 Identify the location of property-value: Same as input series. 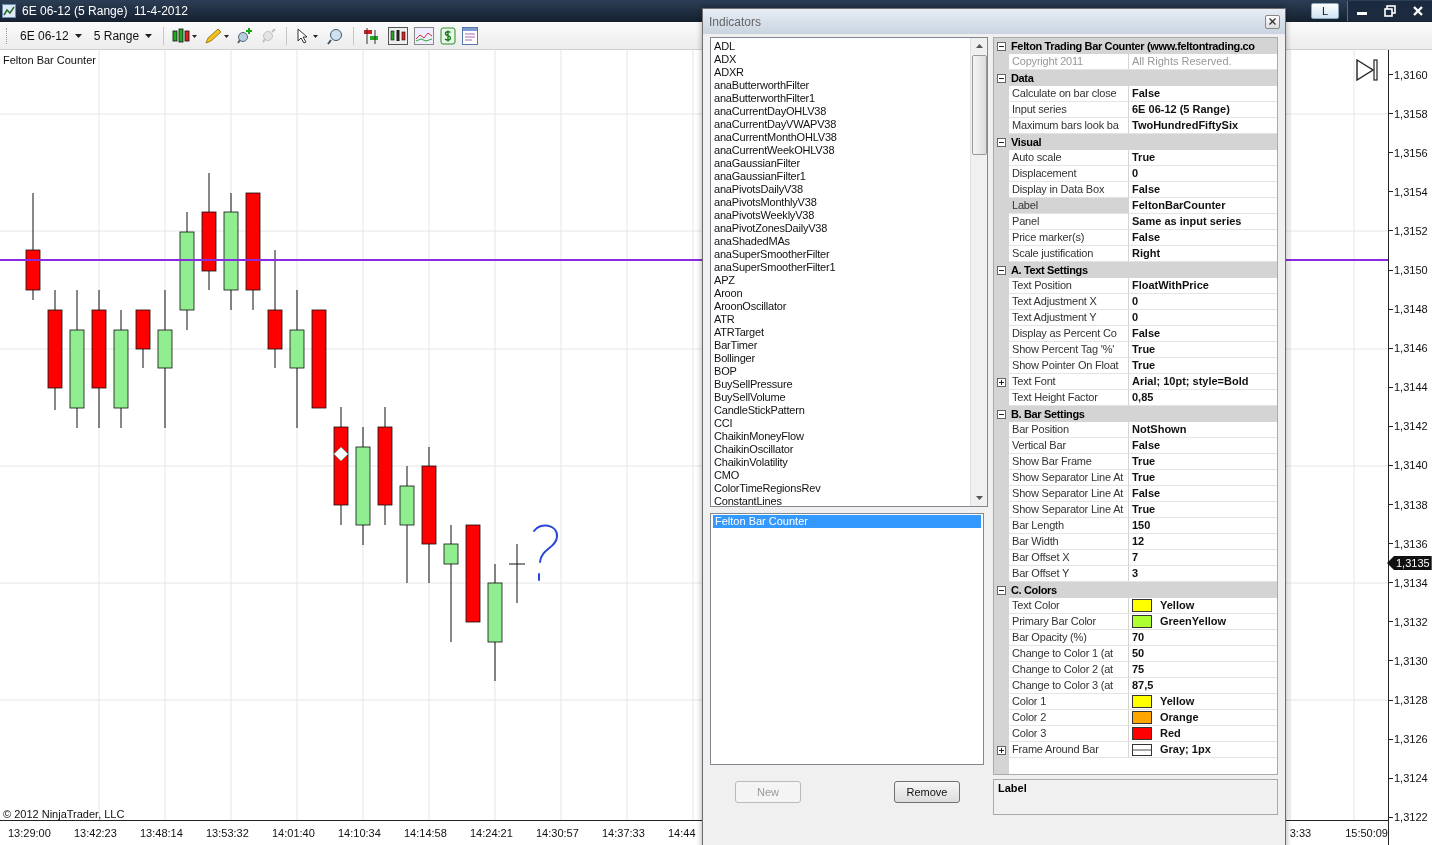
(1203, 222).